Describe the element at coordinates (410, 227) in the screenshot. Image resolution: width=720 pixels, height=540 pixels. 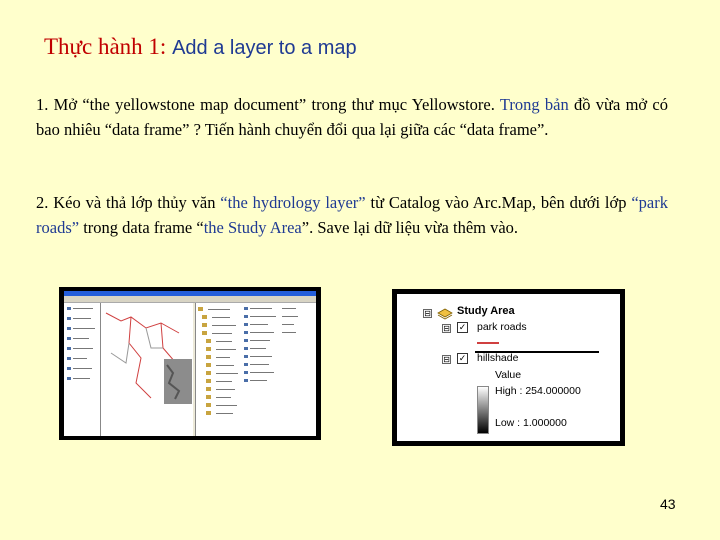
I see `p2-text-g: ”. Save lại dữ liệu vừa thêm vào.` at that location.